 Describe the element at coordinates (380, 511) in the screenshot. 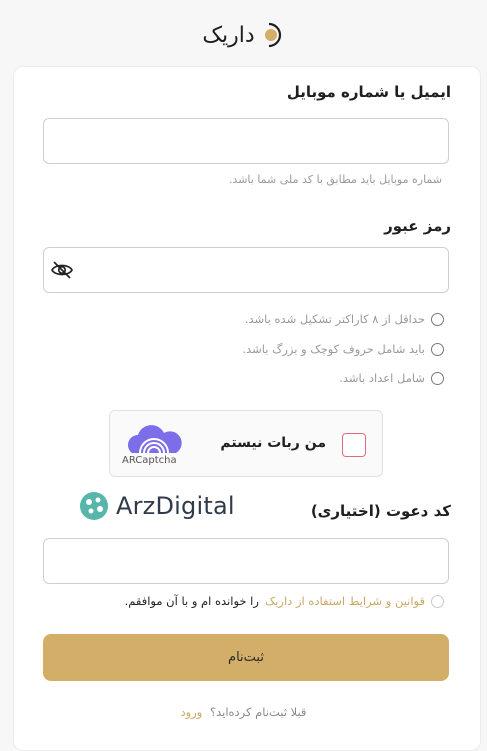

I see `invite-code-label: کد دعوت (اختیاری)` at that location.